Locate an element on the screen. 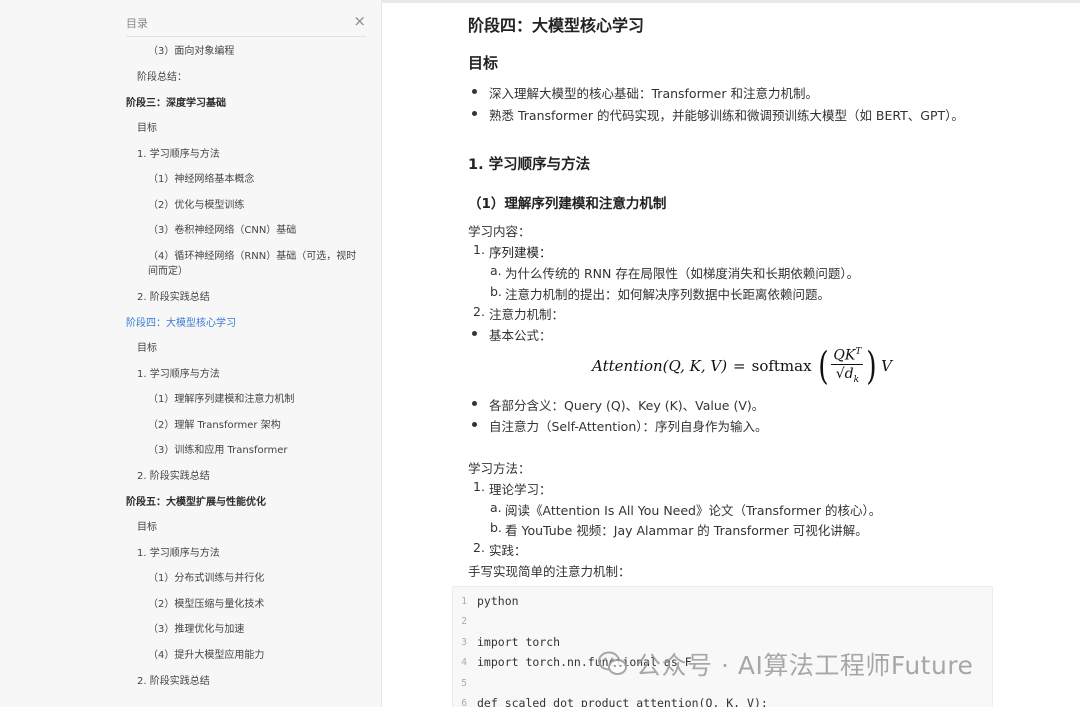  bullet-item: 各部分含义：Query (Q)、Key (K)、Value (V)。 is located at coordinates (618, 404).